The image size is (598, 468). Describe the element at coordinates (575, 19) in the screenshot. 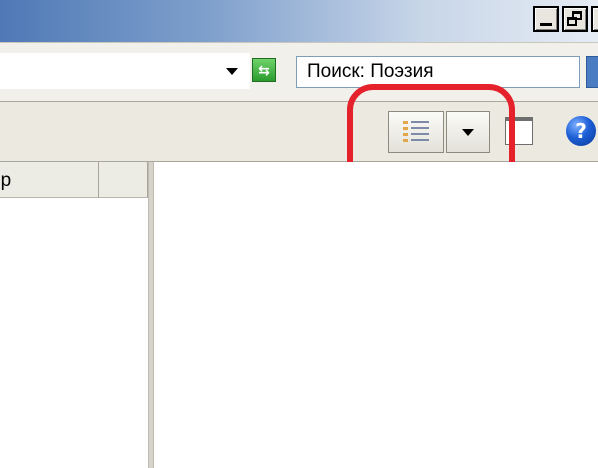

I see `restore-button` at that location.